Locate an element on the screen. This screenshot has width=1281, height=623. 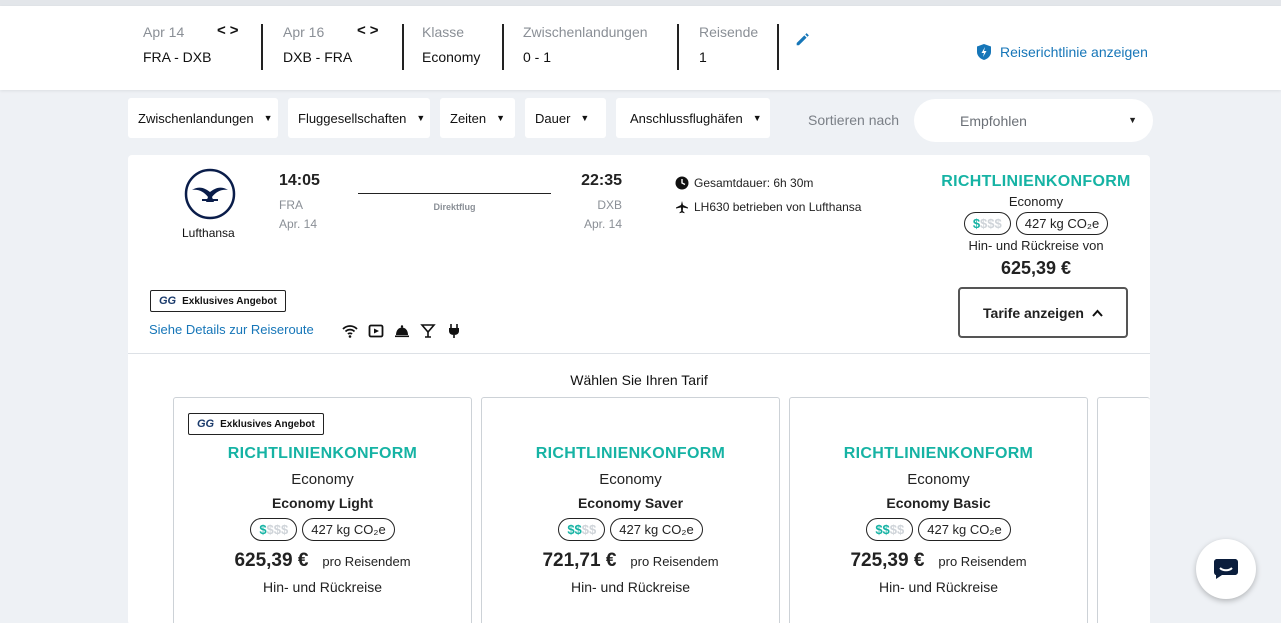
stop-type: Direktflug is located at coordinates (454, 207).